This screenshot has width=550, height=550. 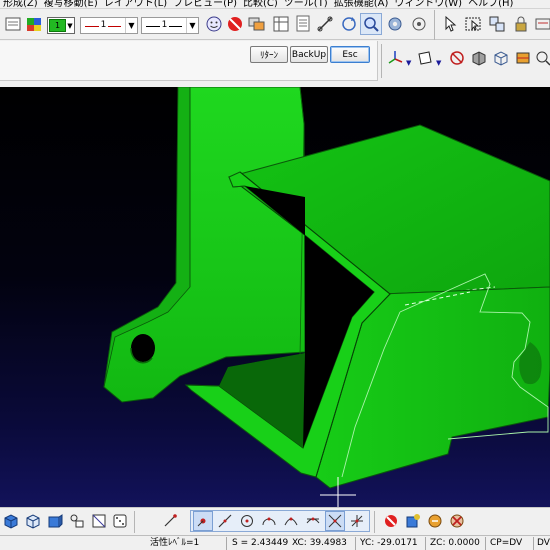 I want to click on snap-icon, so click(x=419, y=24).